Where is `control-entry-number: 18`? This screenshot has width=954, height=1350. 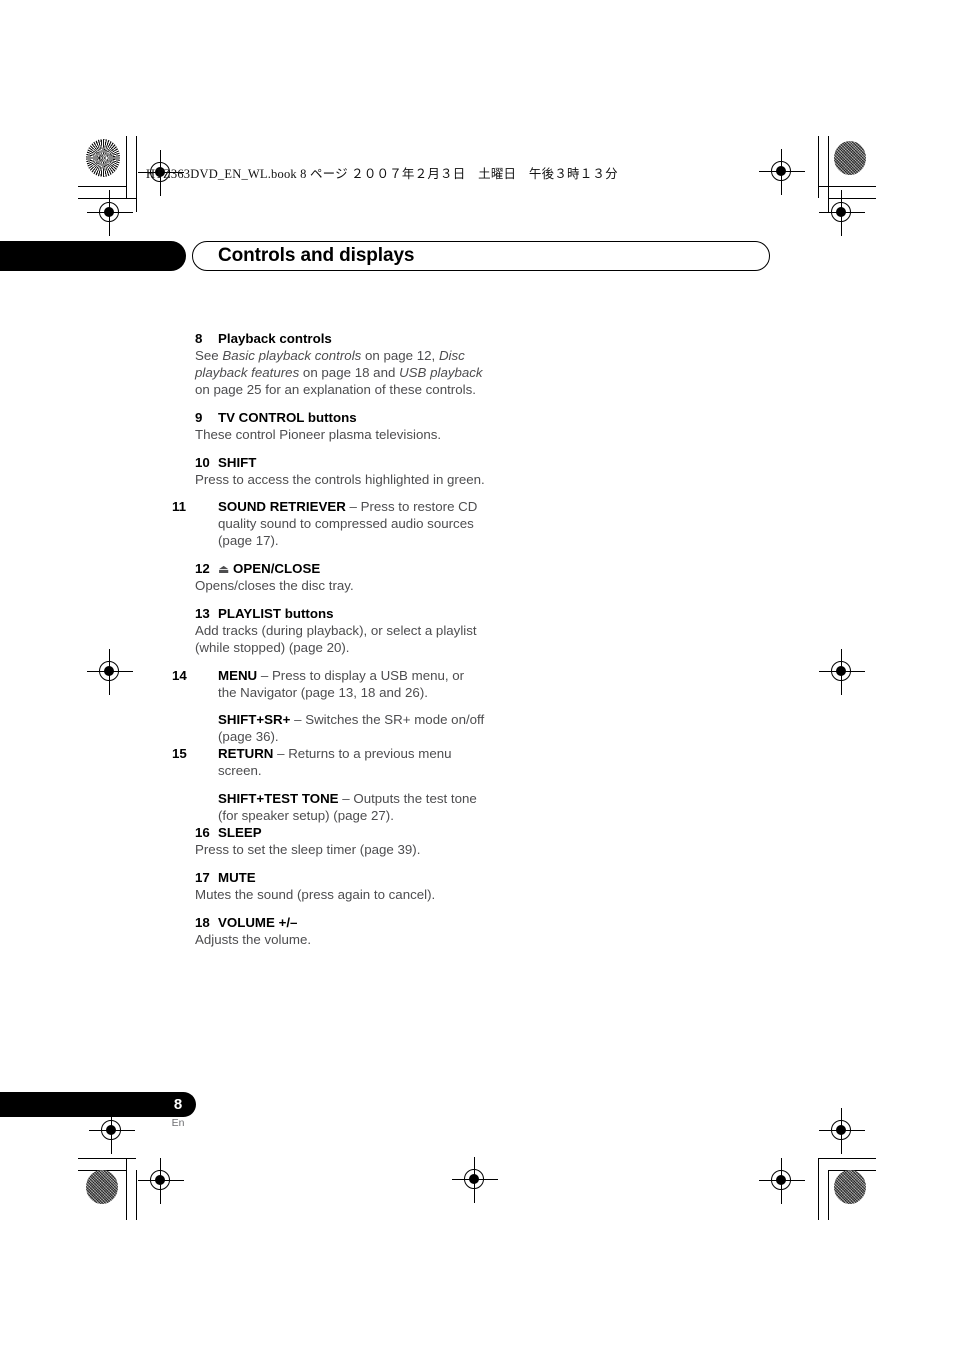 control-entry-number: 18 is located at coordinates (202, 922).